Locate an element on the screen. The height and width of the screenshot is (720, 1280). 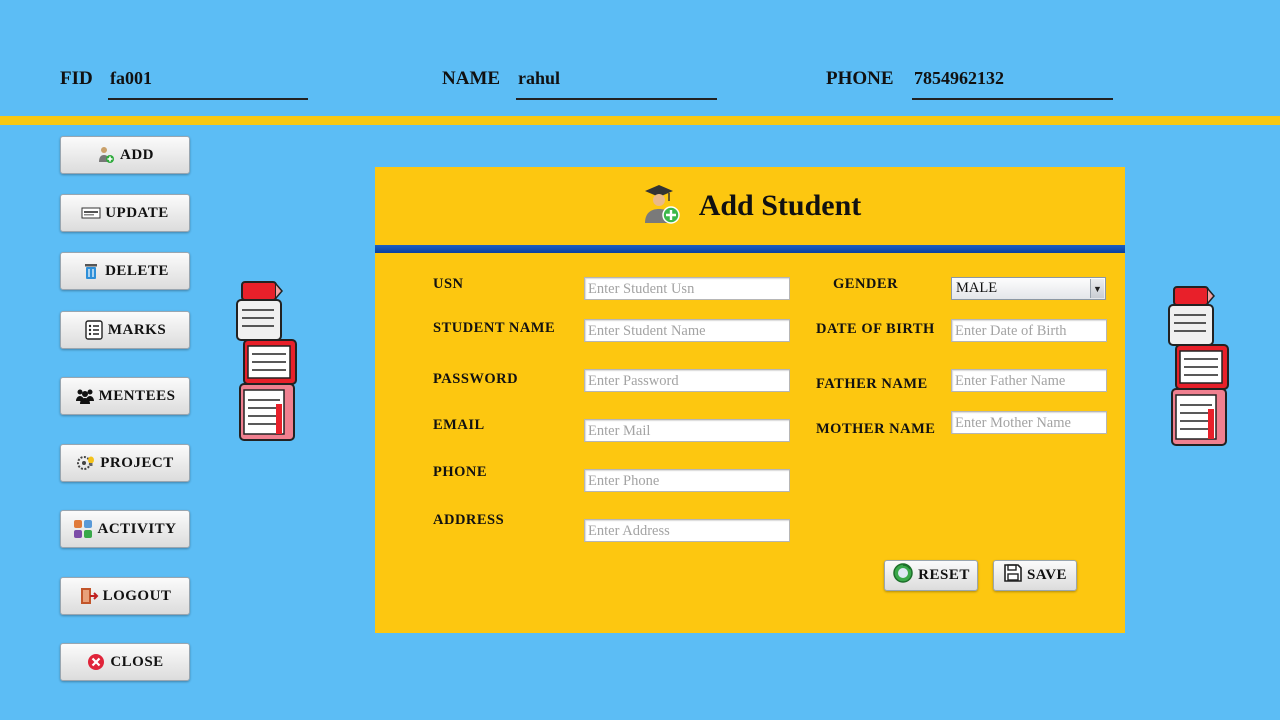
gender-select: MALE ▼ is located at coordinates (1028, 288).